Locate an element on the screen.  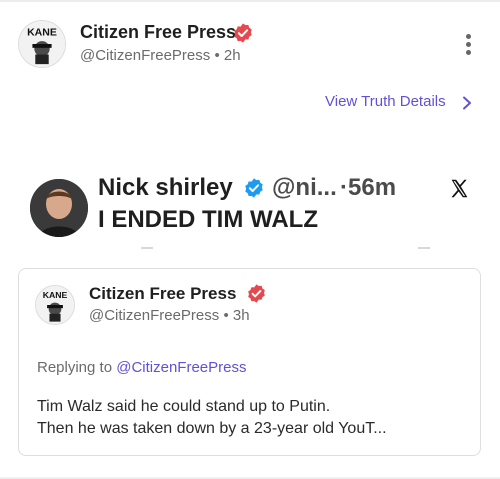
embedded-author-avatar is located at coordinates (59, 208).